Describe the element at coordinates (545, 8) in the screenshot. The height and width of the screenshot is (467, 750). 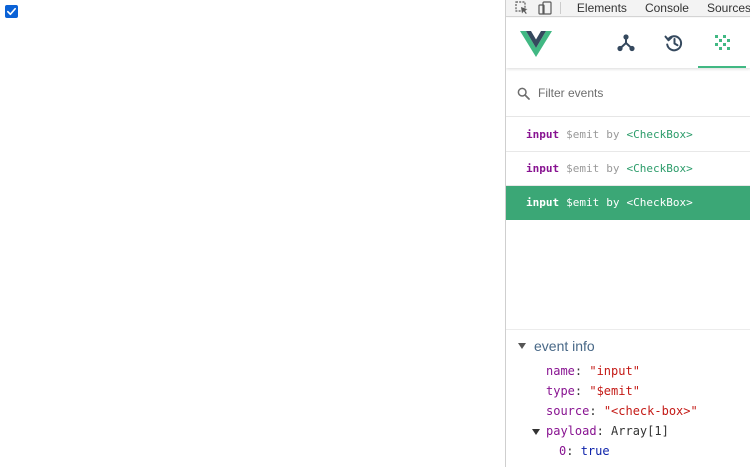
I see `device-toolbar-icon` at that location.